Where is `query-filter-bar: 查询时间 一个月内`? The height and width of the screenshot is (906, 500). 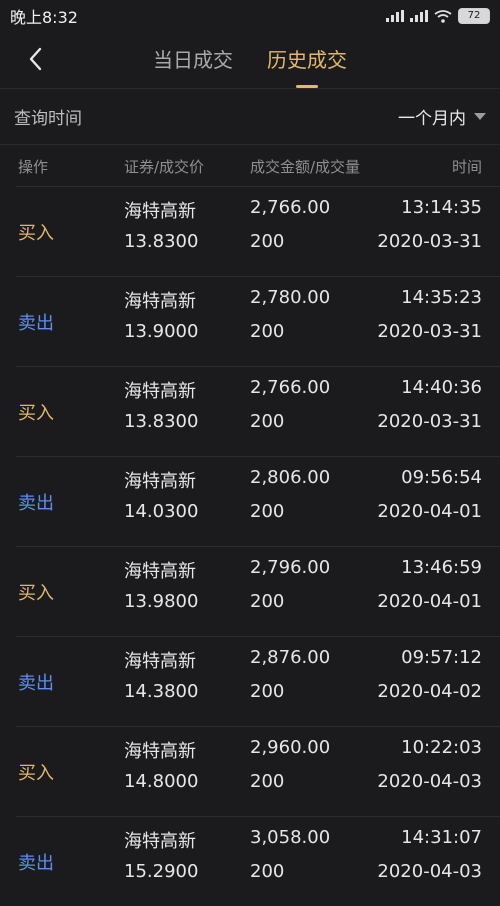 query-filter-bar: 查询时间 一个月内 is located at coordinates (250, 116).